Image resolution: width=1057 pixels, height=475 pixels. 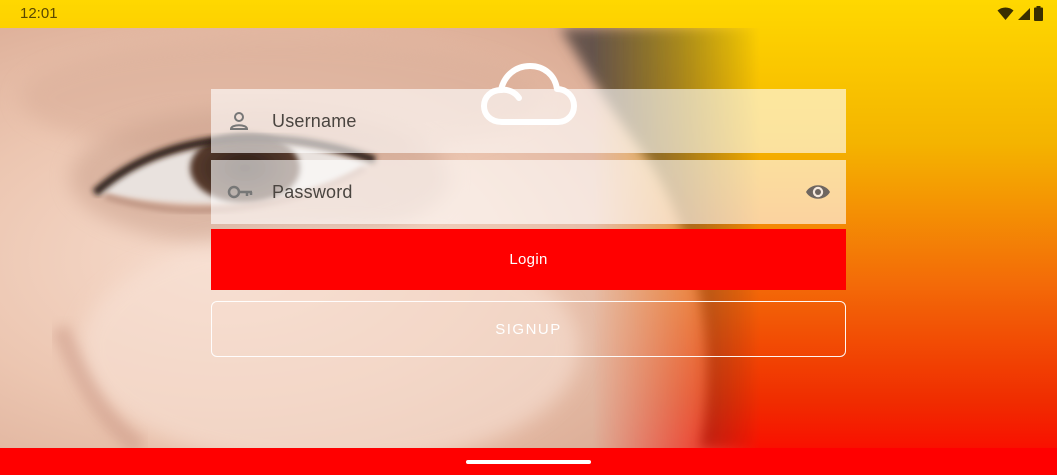 I want to click on status-bar: 12:01, so click(x=528, y=14).